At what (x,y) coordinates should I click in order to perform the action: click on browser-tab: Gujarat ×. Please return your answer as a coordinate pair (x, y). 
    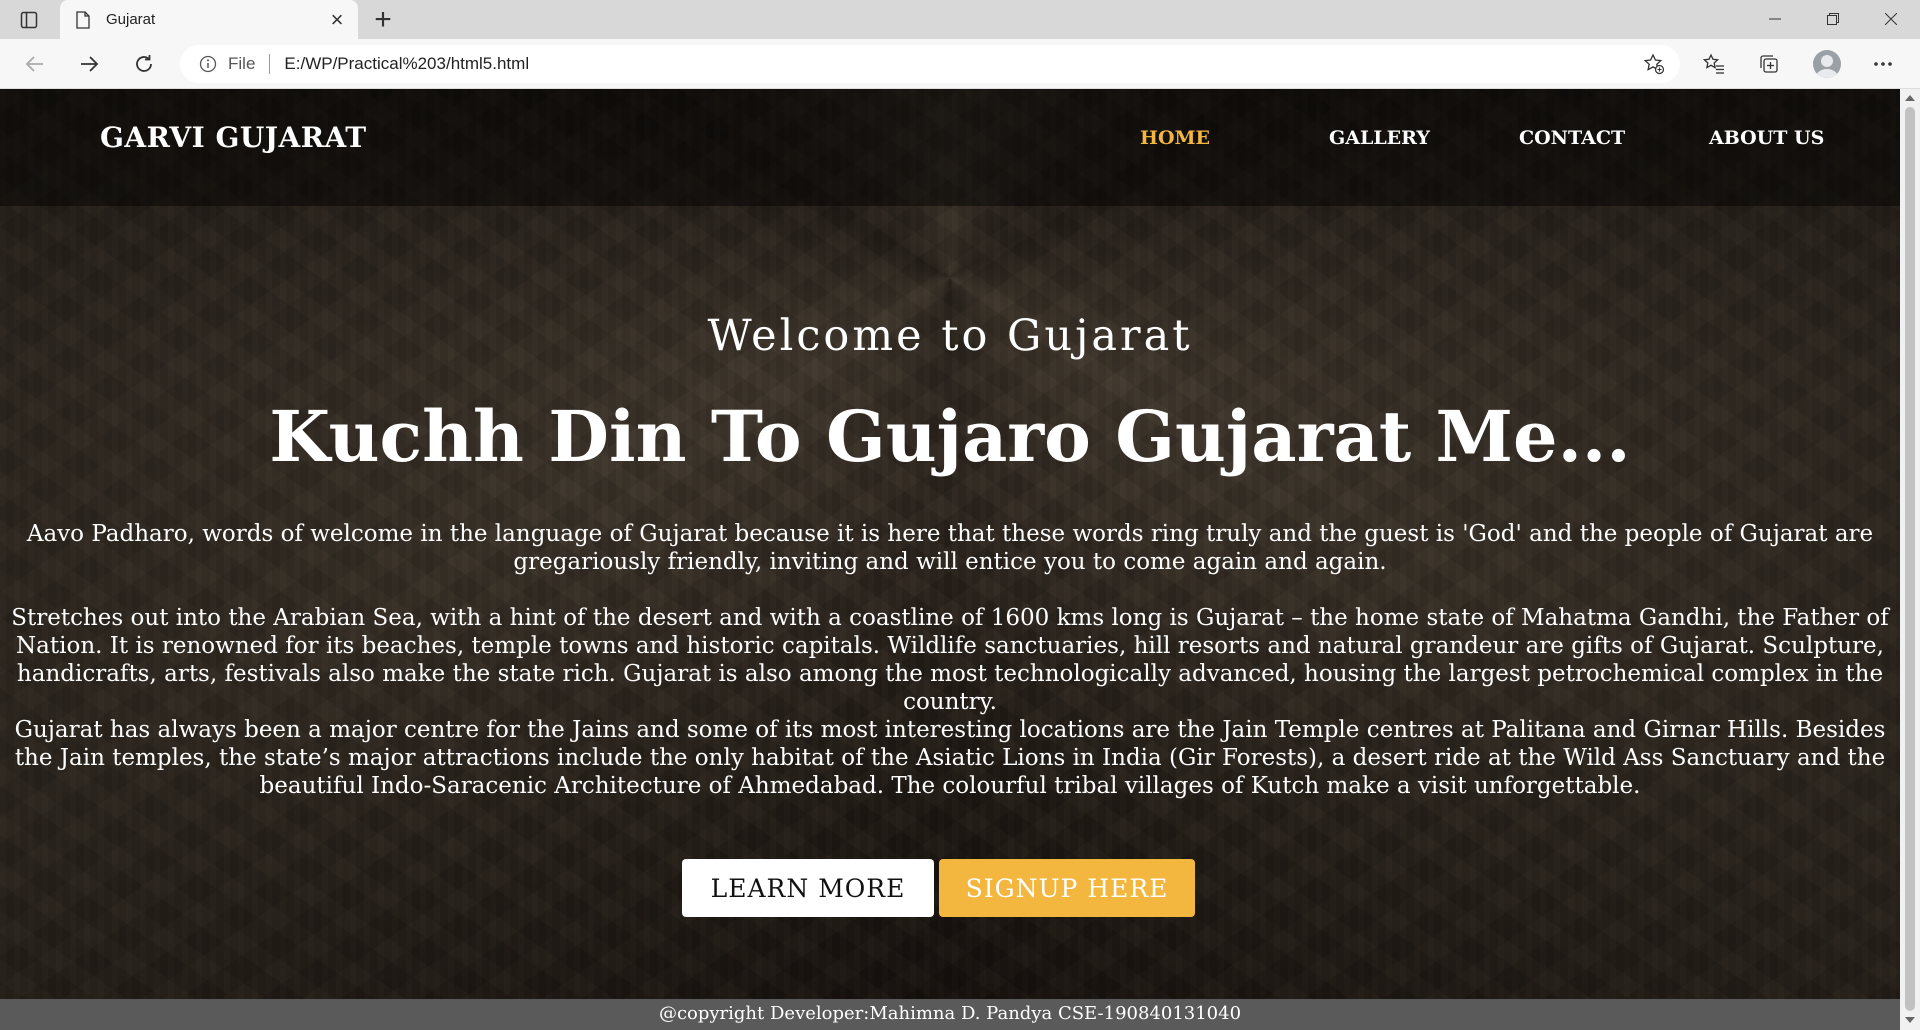
    Looking at the image, I should click on (209, 19).